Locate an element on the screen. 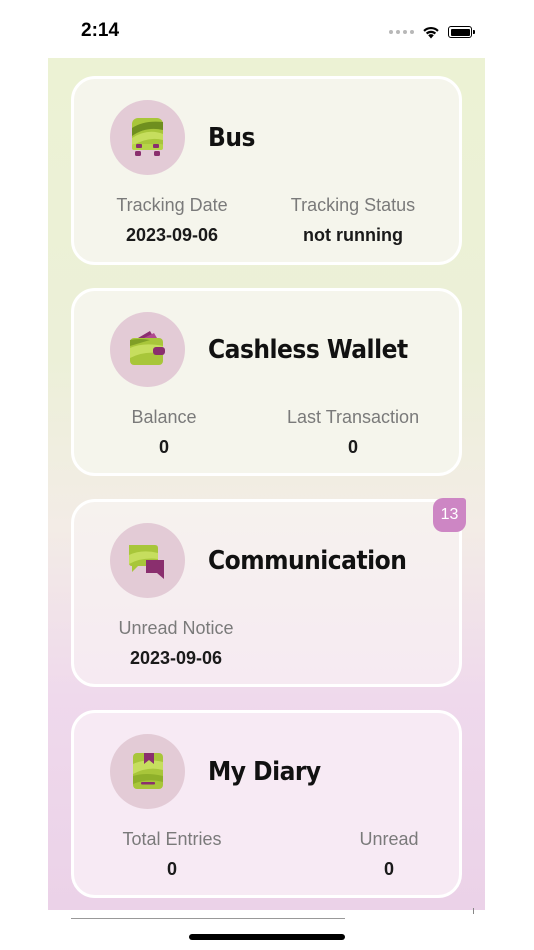 The width and height of the screenshot is (534, 950). diary-icon is located at coordinates (148, 771).